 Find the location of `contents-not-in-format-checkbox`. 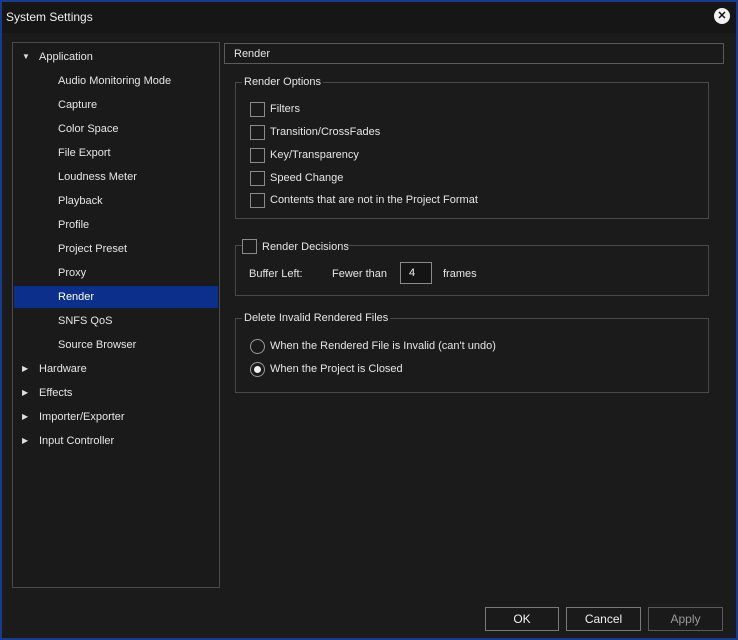

contents-not-in-format-checkbox is located at coordinates (257, 200).